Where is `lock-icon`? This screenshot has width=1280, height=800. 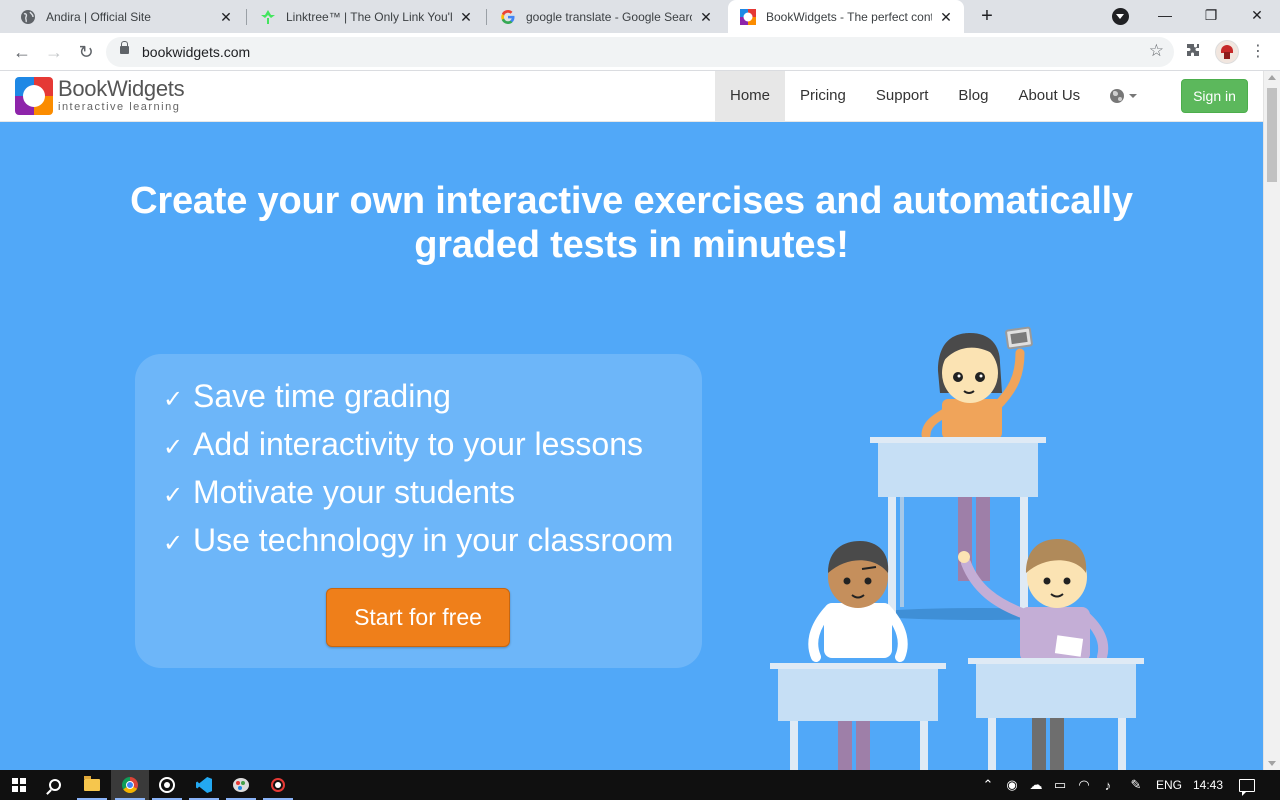 lock-icon is located at coordinates (124, 47).